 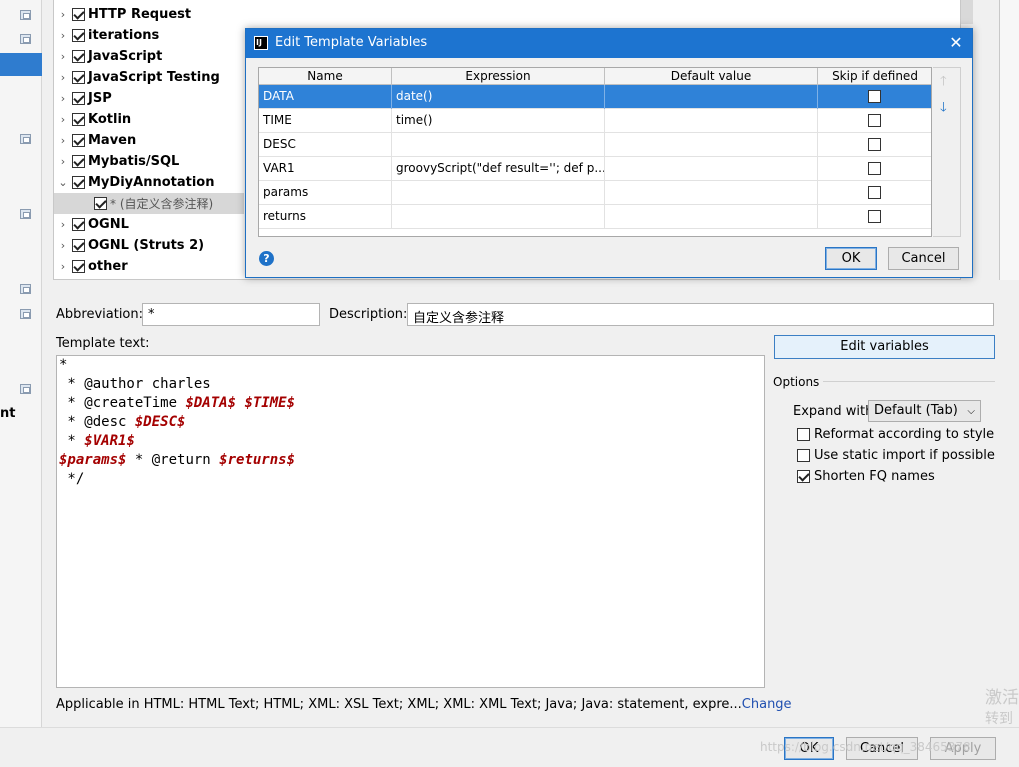 I want to click on tree-scrollbar, so click(x=967, y=12).